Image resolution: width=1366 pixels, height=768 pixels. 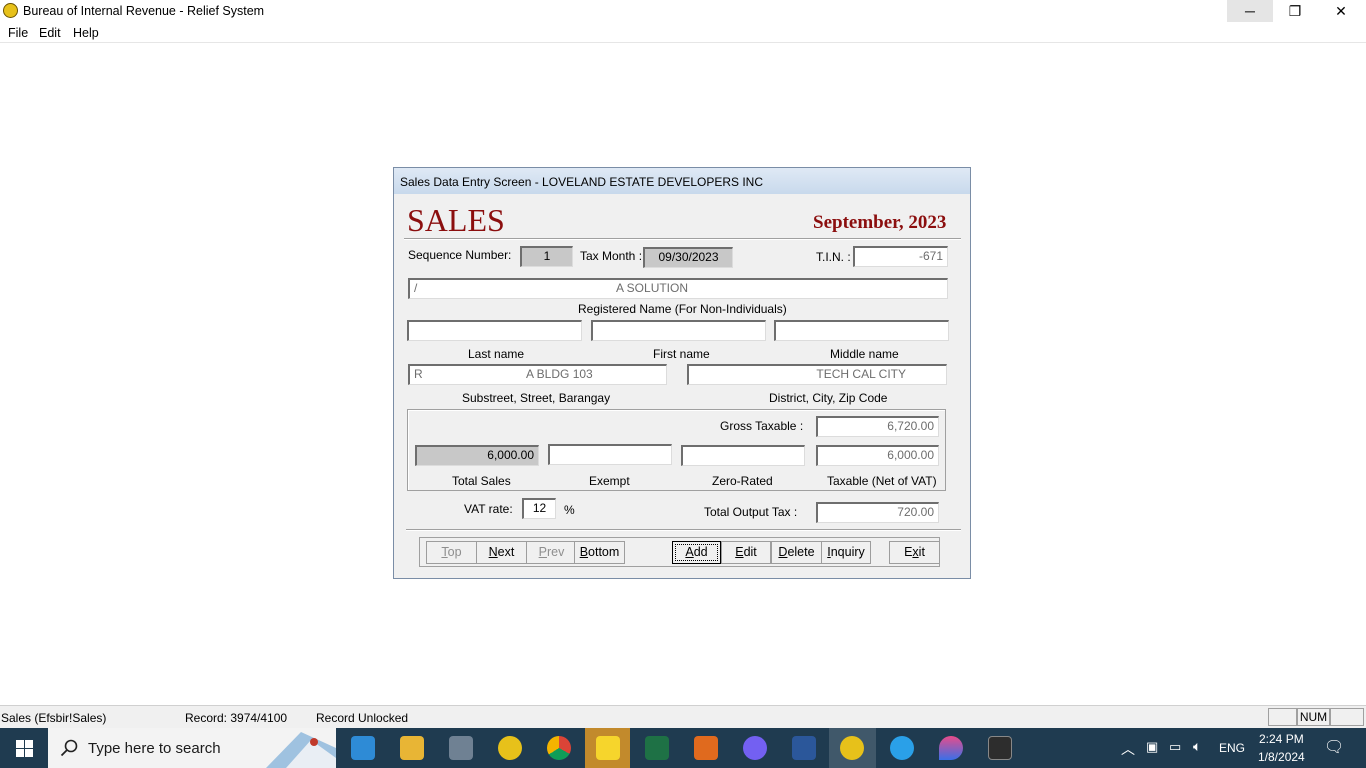 What do you see at coordinates (864, 354) in the screenshot?
I see `middle-name-label: Middle name` at bounding box center [864, 354].